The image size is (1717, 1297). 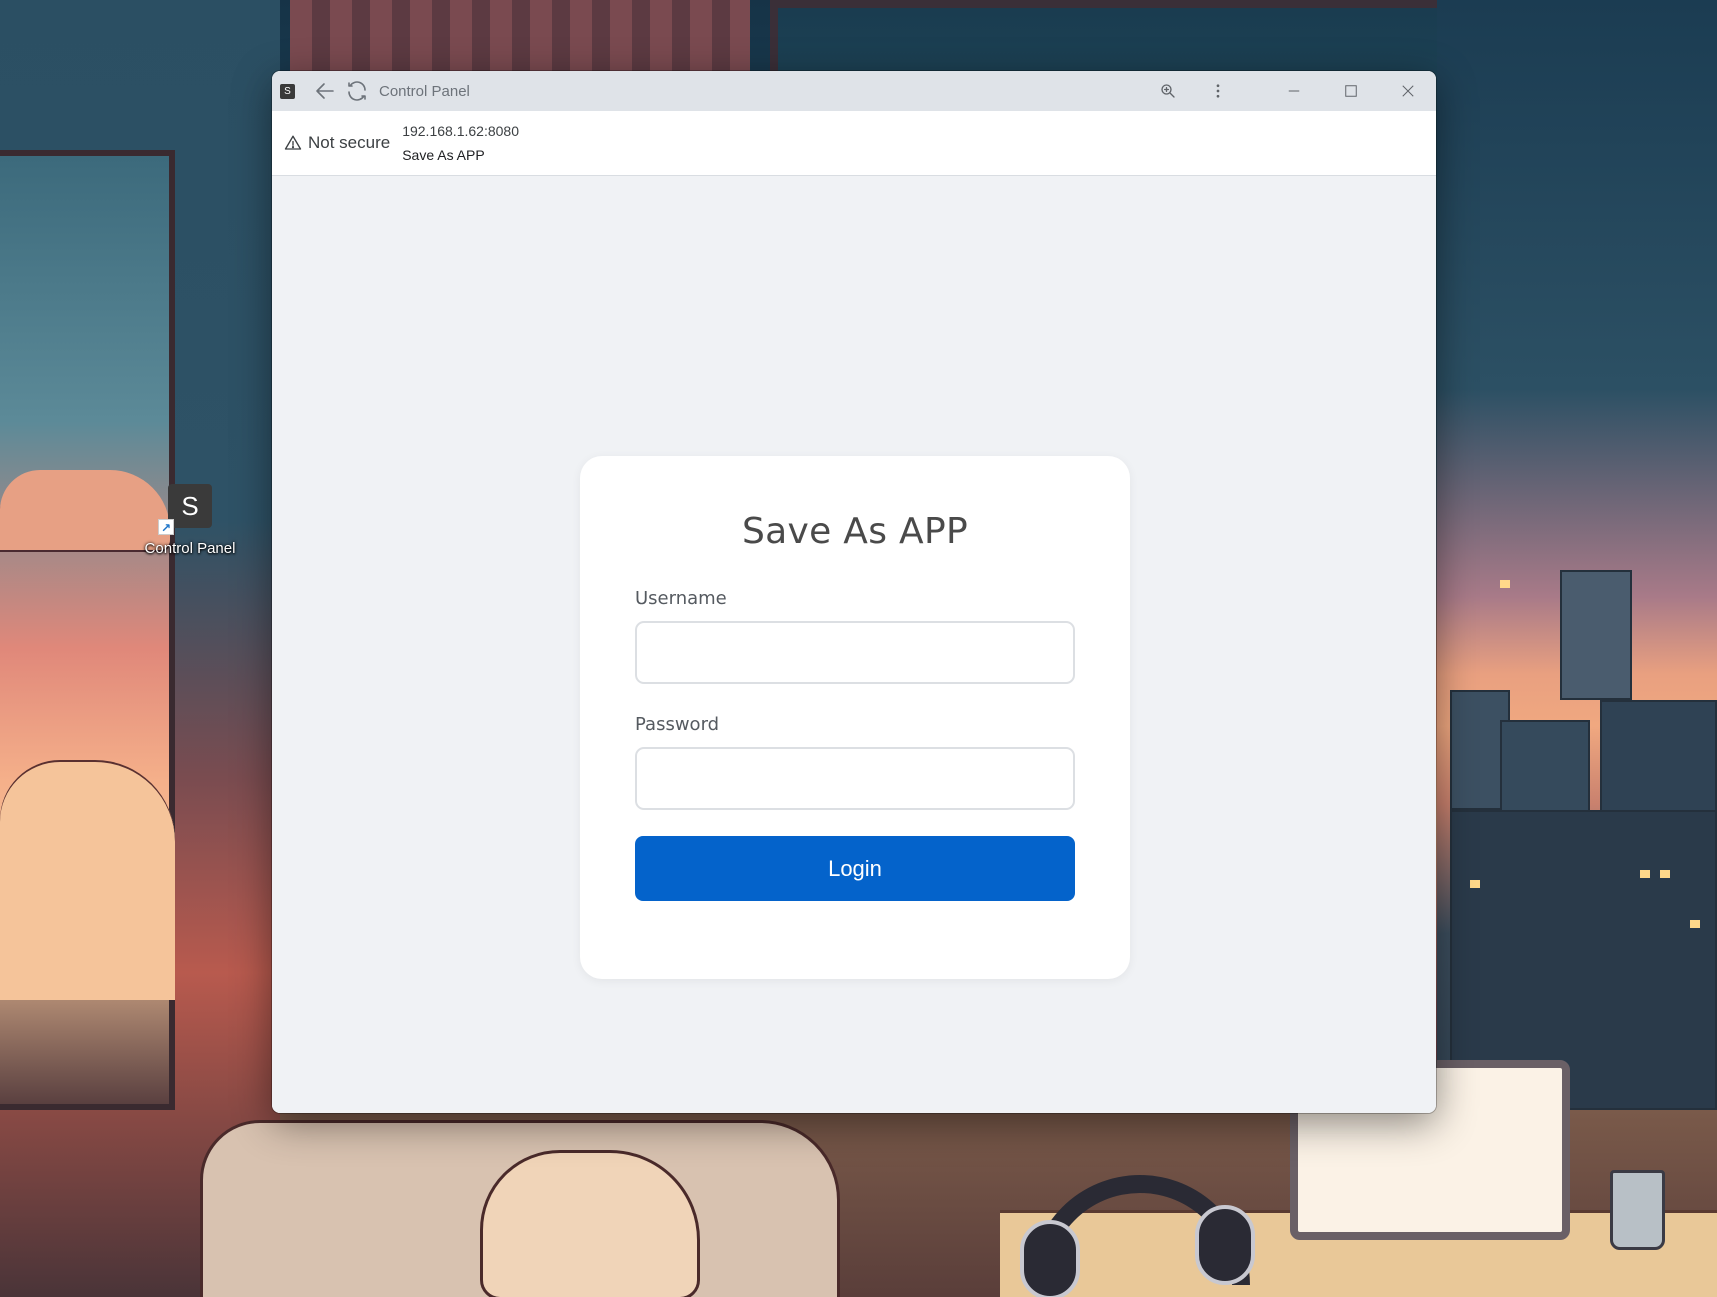 What do you see at coordinates (166, 527) in the screenshot?
I see `shortcut-arrow-icon: ↗` at bounding box center [166, 527].